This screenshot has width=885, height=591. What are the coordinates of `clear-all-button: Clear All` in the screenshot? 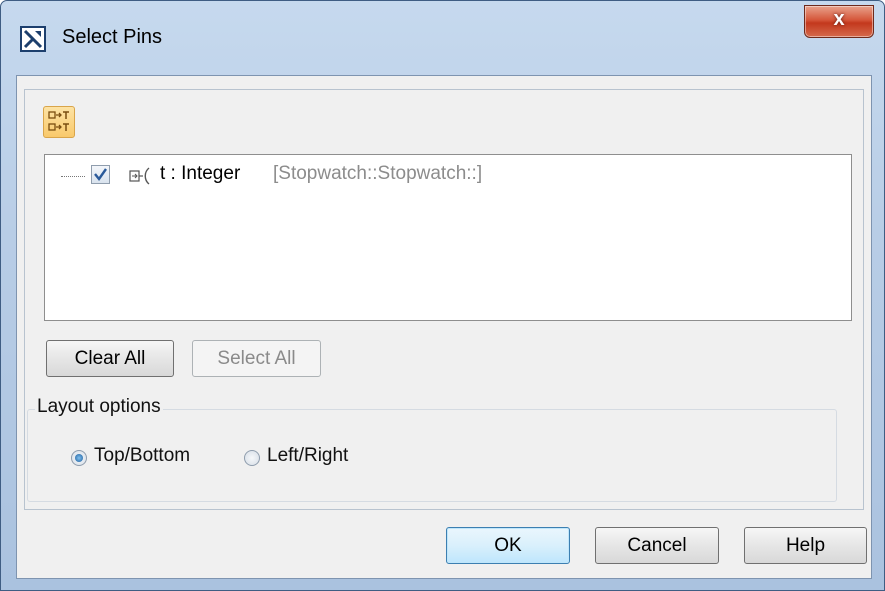 It's located at (110, 358).